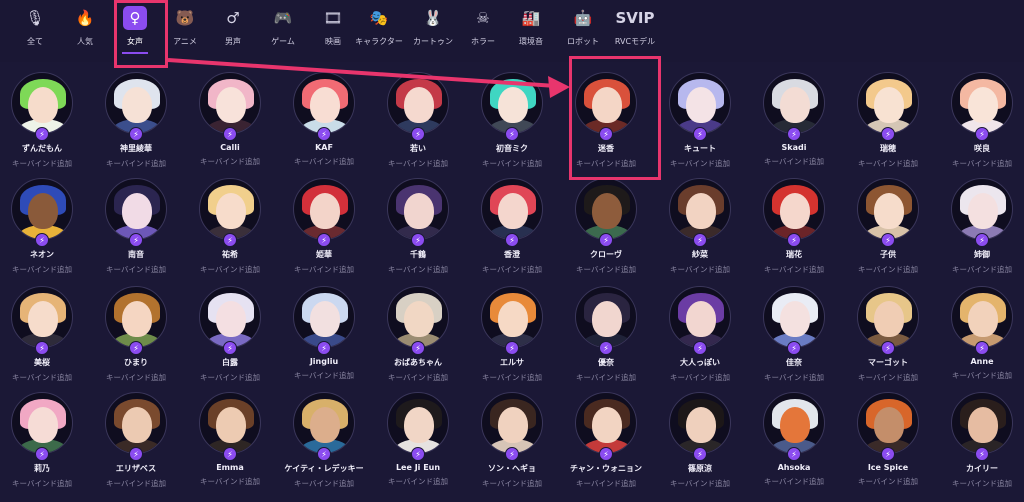 This screenshot has width=1024, height=502. I want to click on voice-card: ⚡ Jingliu キーバインド追加, so click(324, 341).